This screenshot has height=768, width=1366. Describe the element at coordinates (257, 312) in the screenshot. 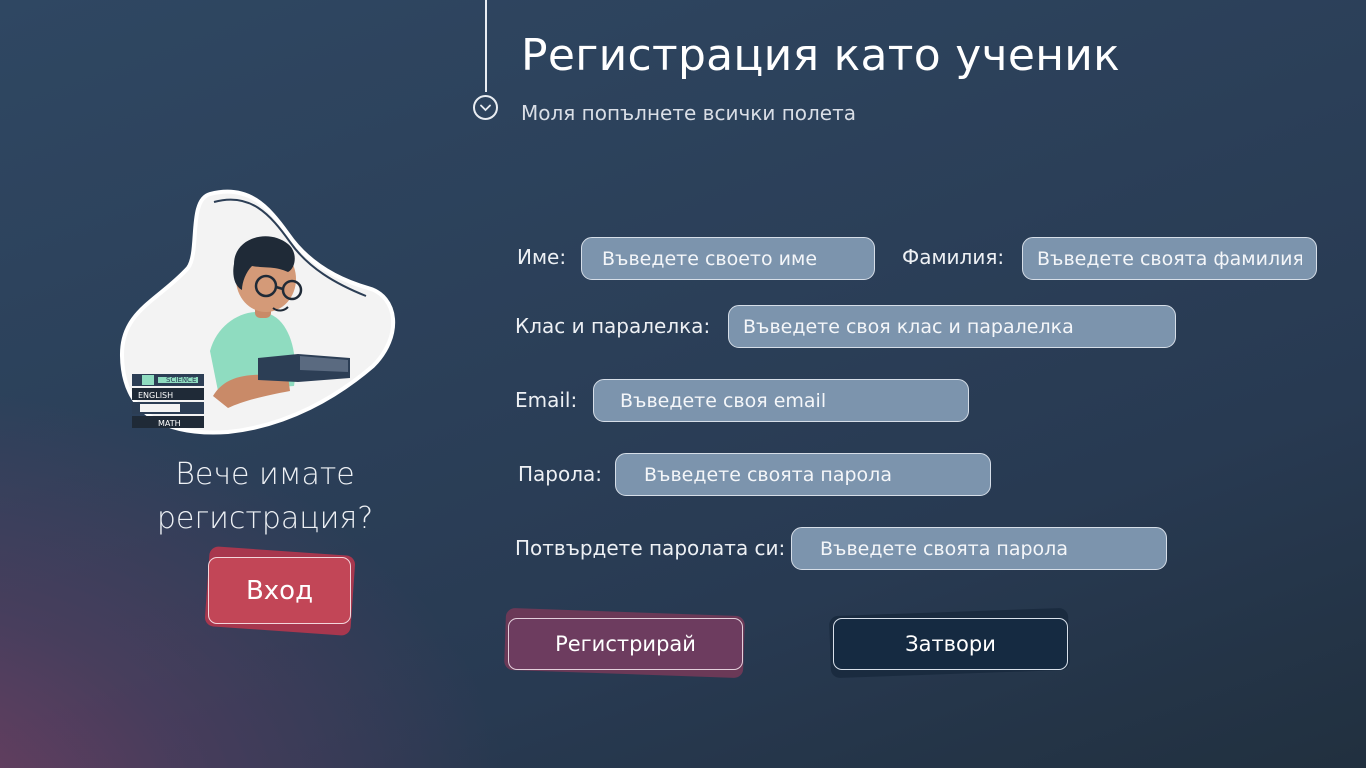

I see `student-reading-illustration: ENGLISH SCIENCE MATH` at that location.